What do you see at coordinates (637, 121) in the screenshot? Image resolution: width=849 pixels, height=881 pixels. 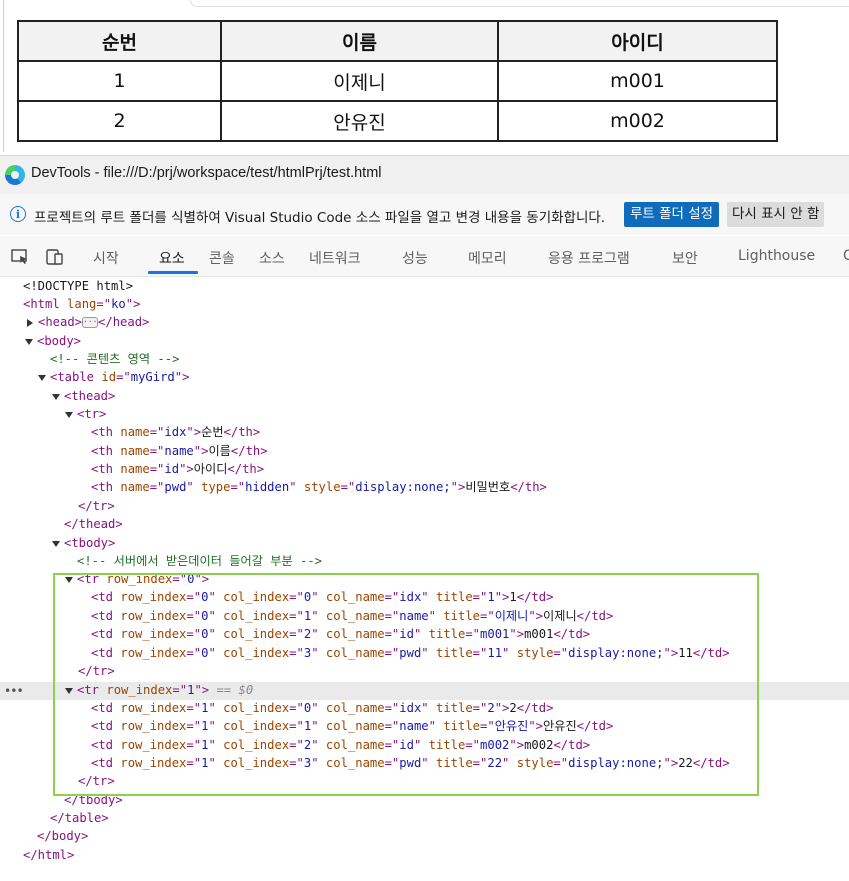 I see `table-cell: m002` at bounding box center [637, 121].